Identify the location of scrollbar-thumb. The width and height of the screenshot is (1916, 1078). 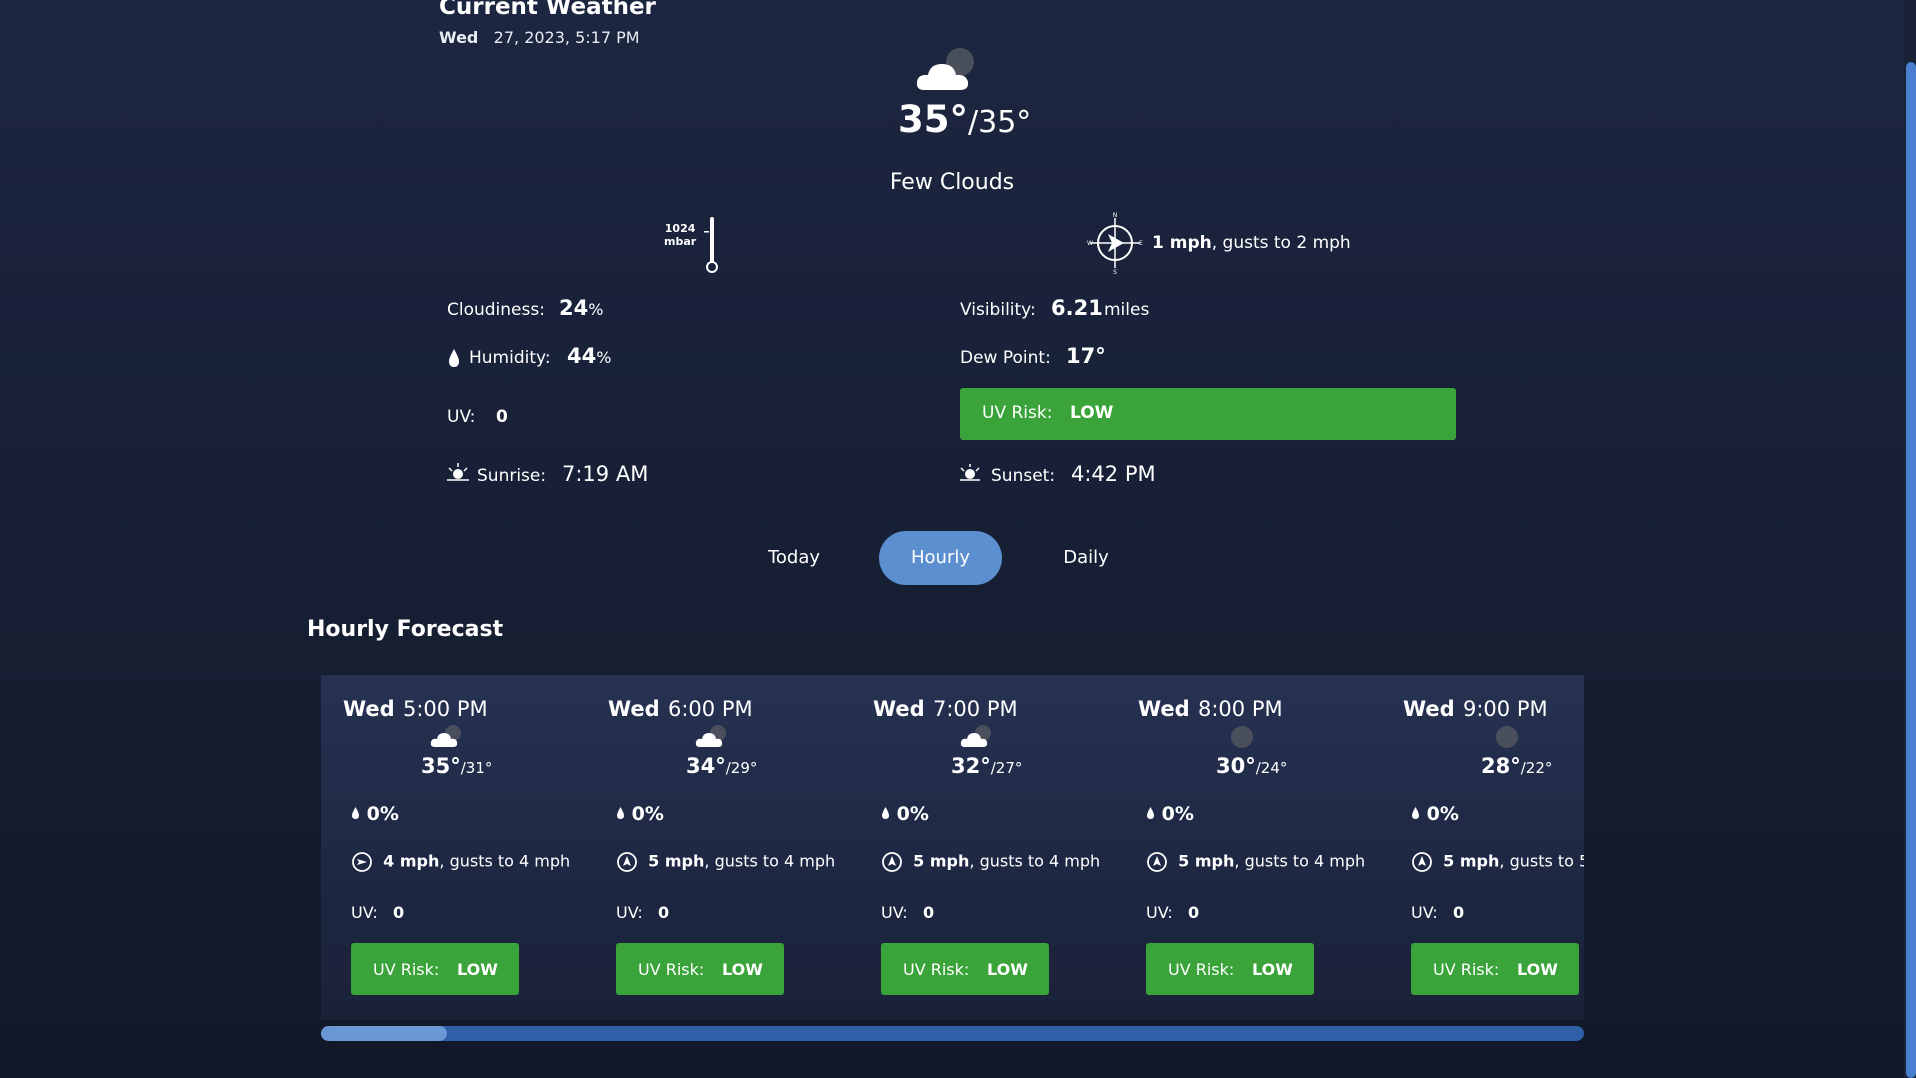
(384, 1033).